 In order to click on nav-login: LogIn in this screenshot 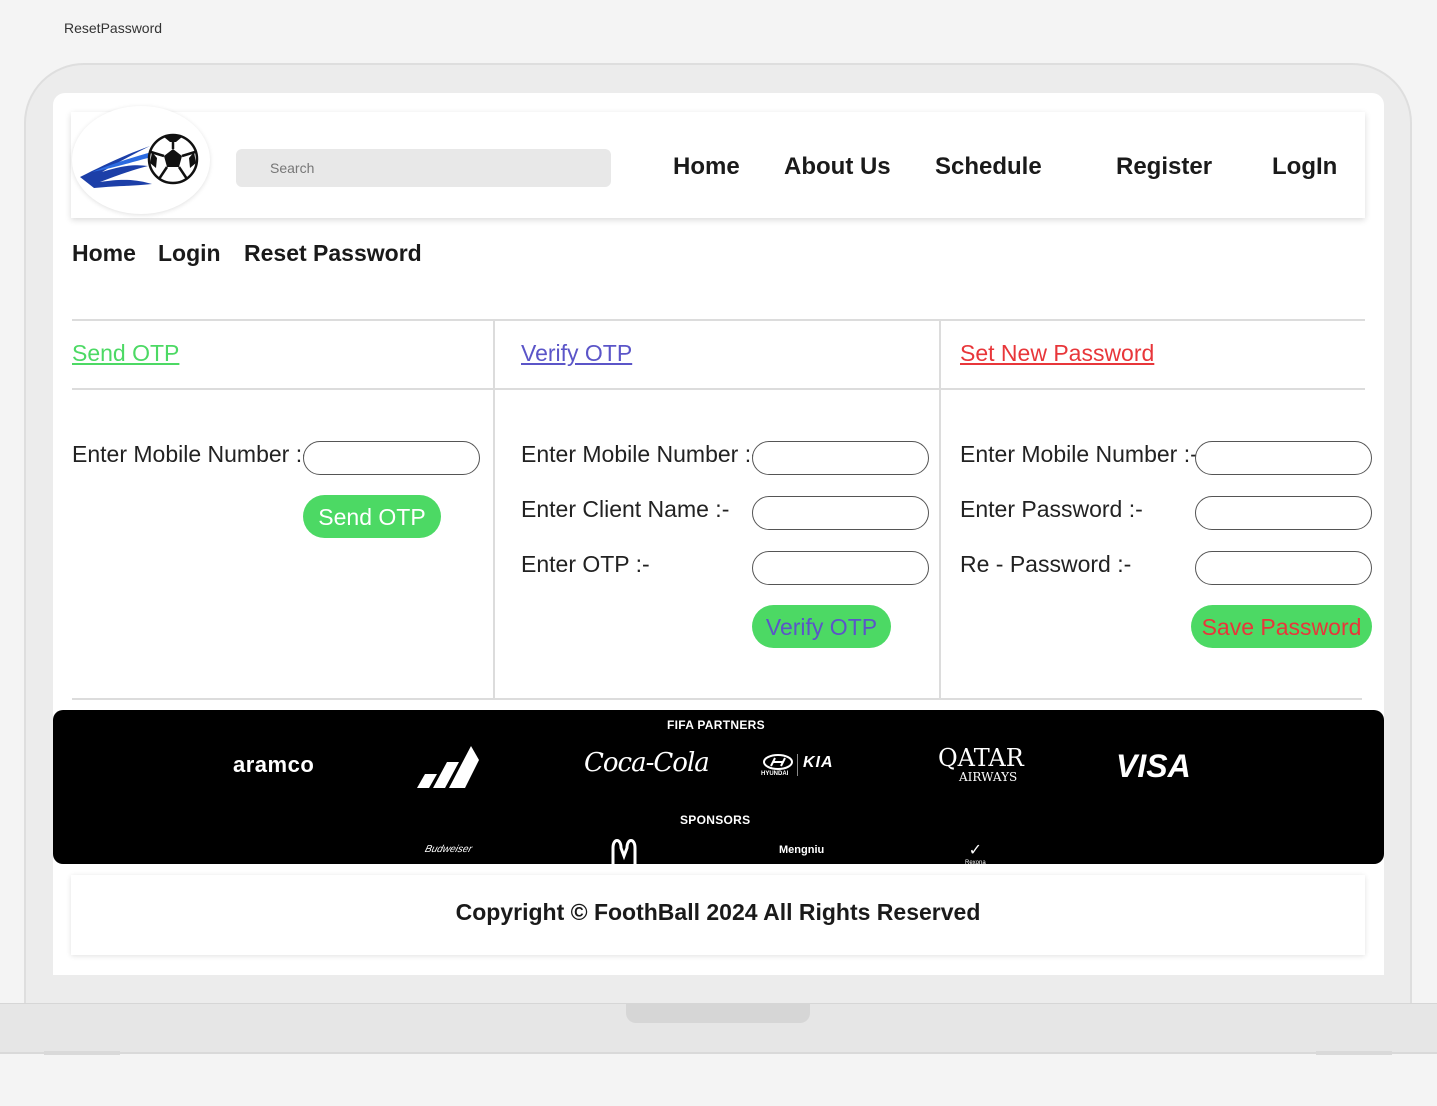, I will do `click(1304, 167)`.